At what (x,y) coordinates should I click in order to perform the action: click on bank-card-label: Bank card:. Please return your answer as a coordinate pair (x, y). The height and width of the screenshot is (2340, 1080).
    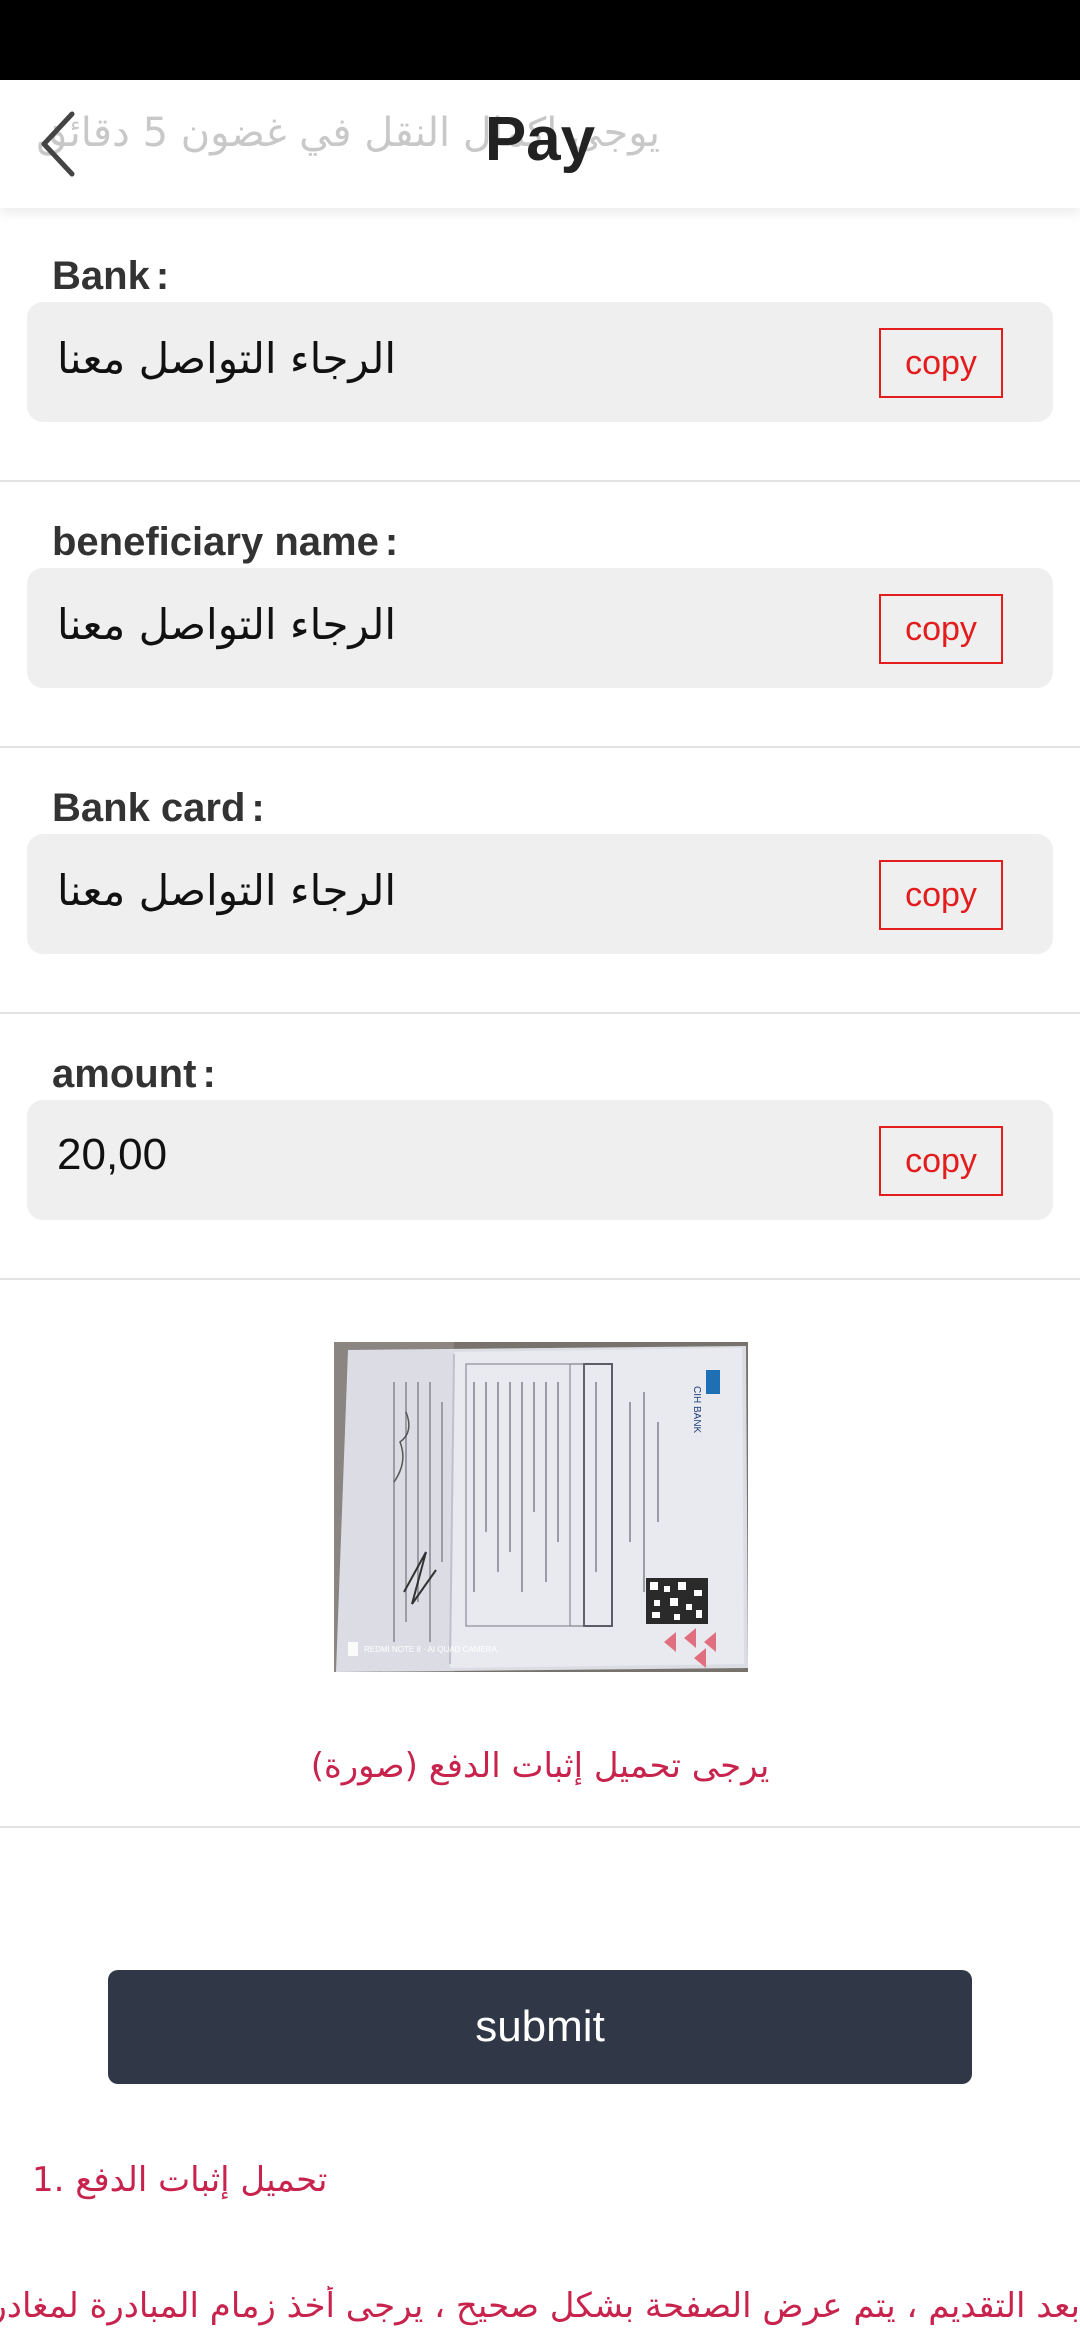
    Looking at the image, I should click on (158, 808).